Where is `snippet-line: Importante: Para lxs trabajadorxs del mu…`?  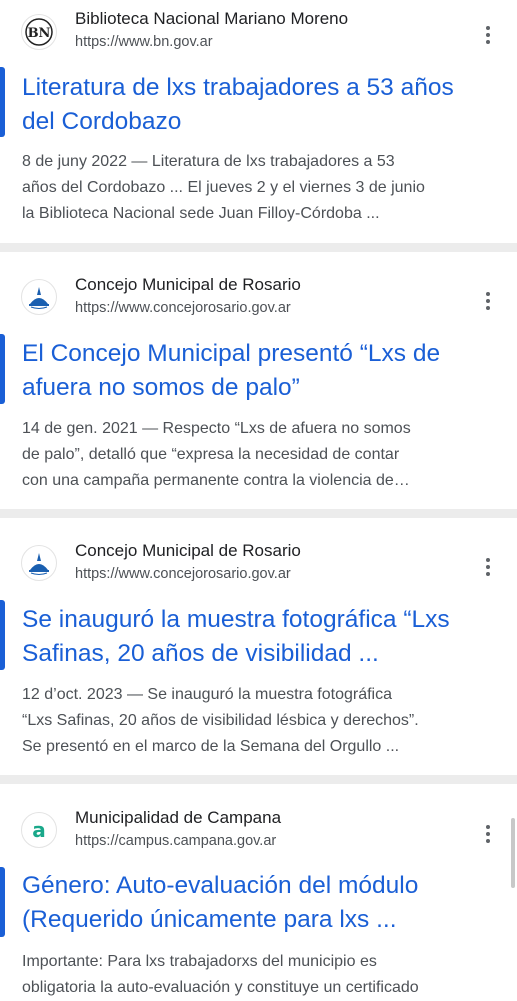
snippet-line: Importante: Para lxs trabajadorxs del mu… is located at coordinates (199, 961).